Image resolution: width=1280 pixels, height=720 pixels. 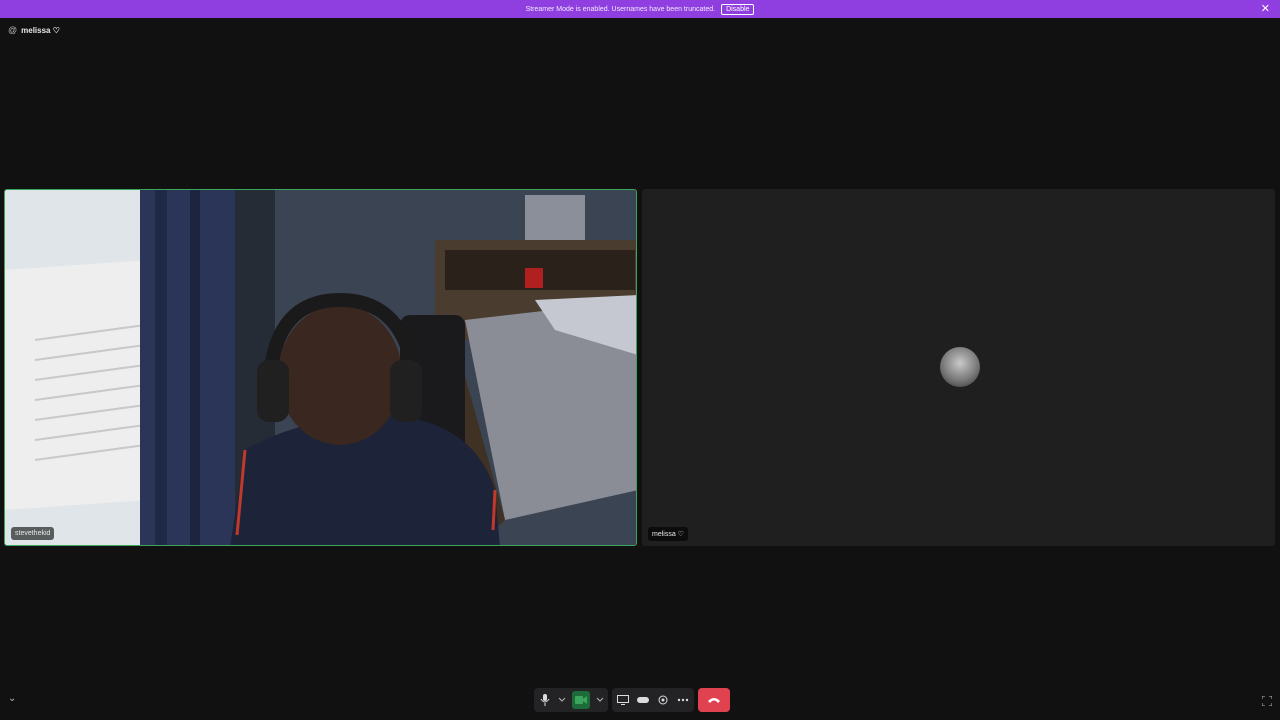 I want to click on disconnect-button, so click(x=714, y=700).